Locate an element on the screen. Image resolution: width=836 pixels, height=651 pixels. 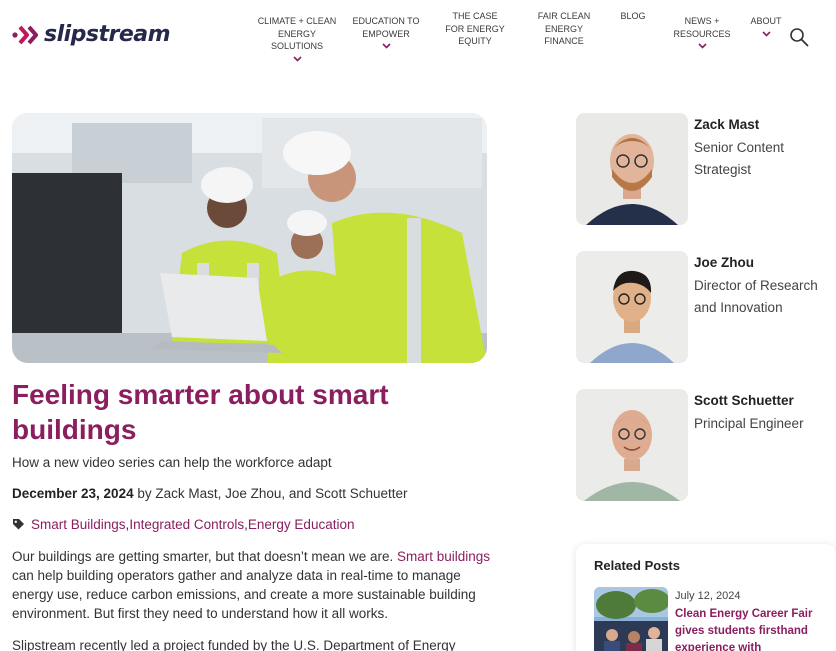
nav-fair-clean-energy-finance: FAIR CLEAN ENERGY FINANCE is located at coordinates (564, 29).